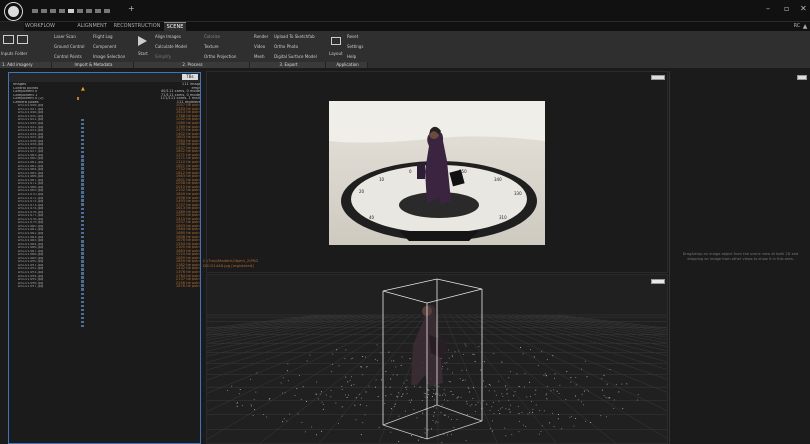 The width and height of the screenshot is (810, 444). I want to click on align-images-button: Align Images, so click(168, 36).